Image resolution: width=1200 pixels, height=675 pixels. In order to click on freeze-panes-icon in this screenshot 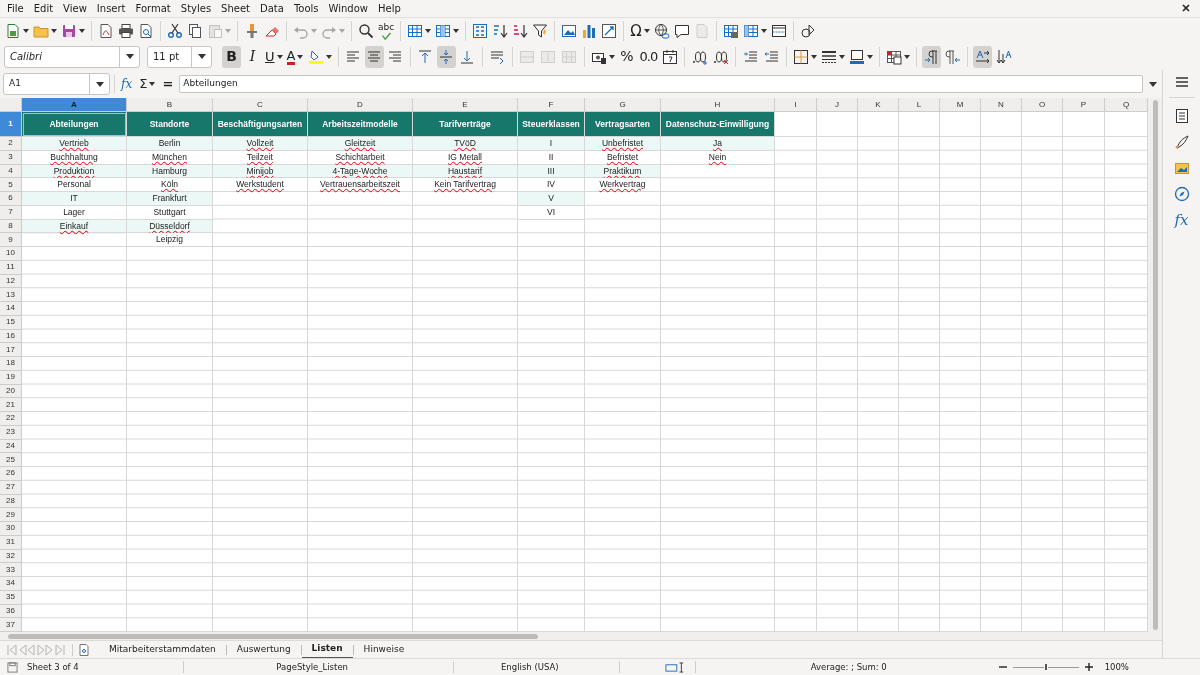, I will do `click(750, 30)`.